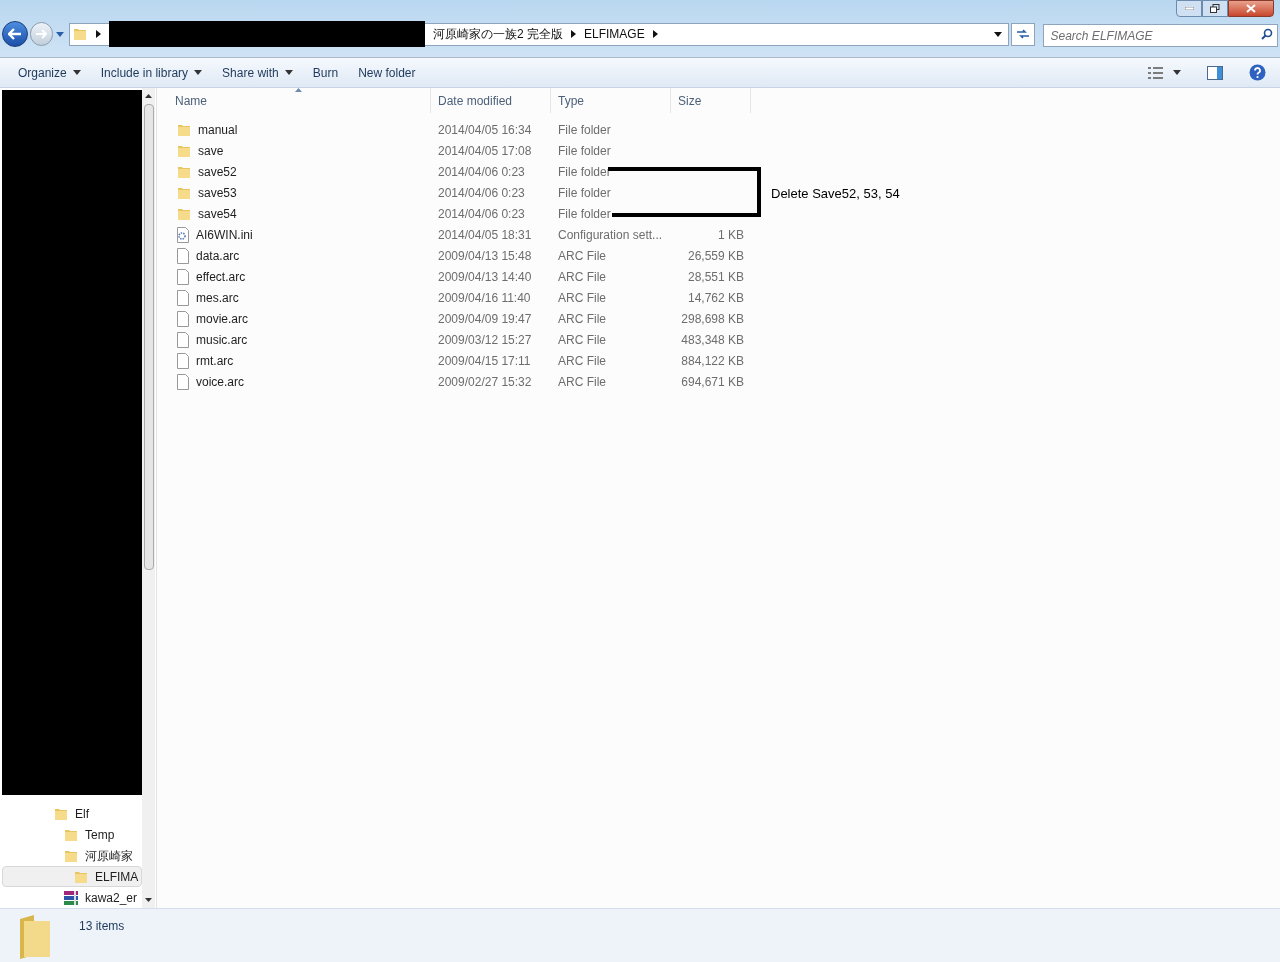 The width and height of the screenshot is (1280, 962). What do you see at coordinates (218, 130) in the screenshot?
I see `file-name: manual` at bounding box center [218, 130].